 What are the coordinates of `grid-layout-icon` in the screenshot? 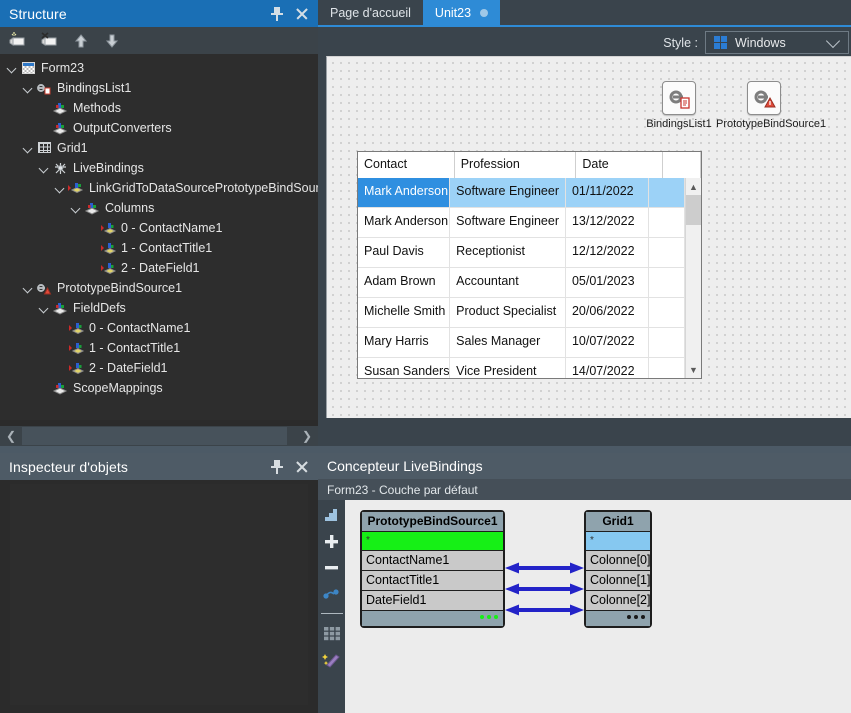 It's located at (332, 633).